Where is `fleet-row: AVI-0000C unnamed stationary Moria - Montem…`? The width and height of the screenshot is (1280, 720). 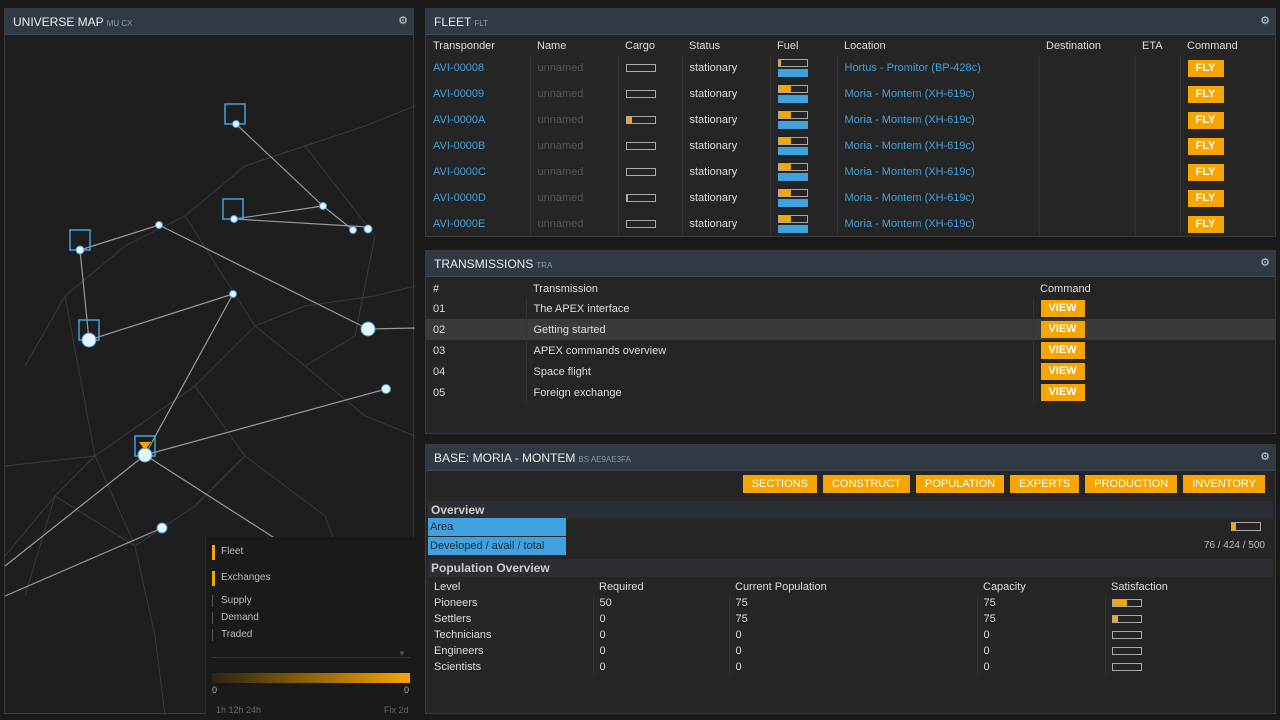 fleet-row: AVI-0000C unnamed stationary Moria - Montem… is located at coordinates (850, 172).